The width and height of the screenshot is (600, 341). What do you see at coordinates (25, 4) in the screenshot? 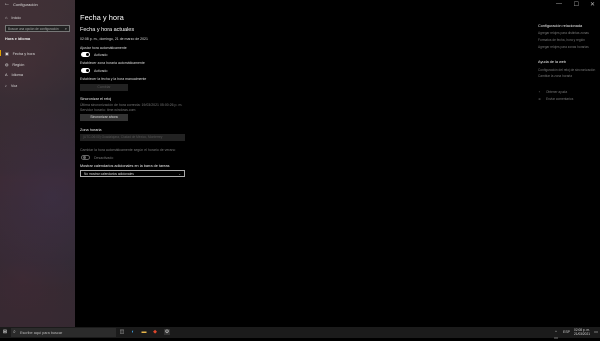
I see `app-title: Configuración` at bounding box center [25, 4].